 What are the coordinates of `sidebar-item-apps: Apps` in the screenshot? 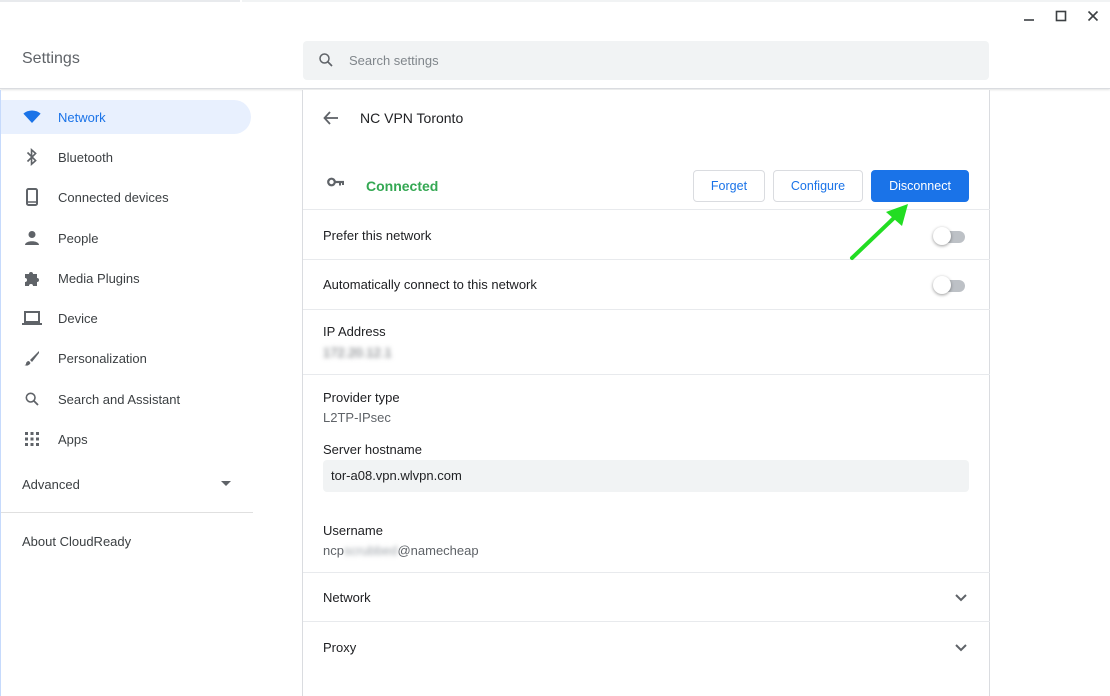 It's located at (126, 439).